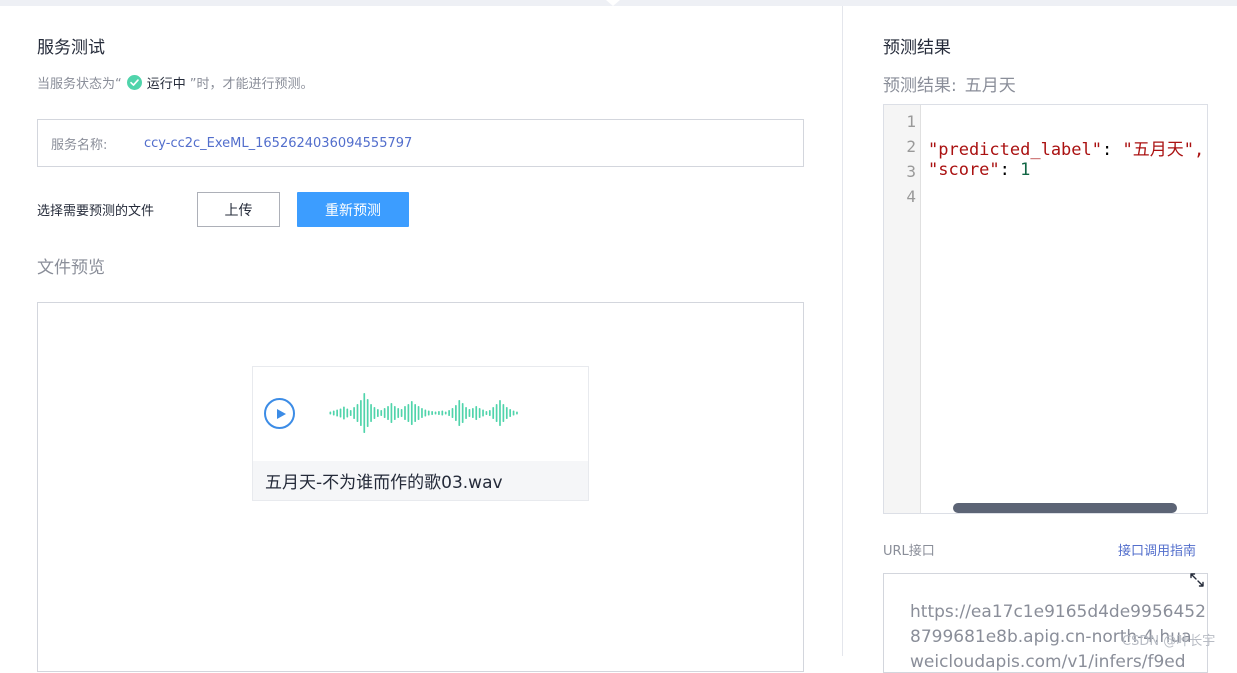 The height and width of the screenshot is (673, 1237). I want to click on line-number: 4, so click(911, 196).